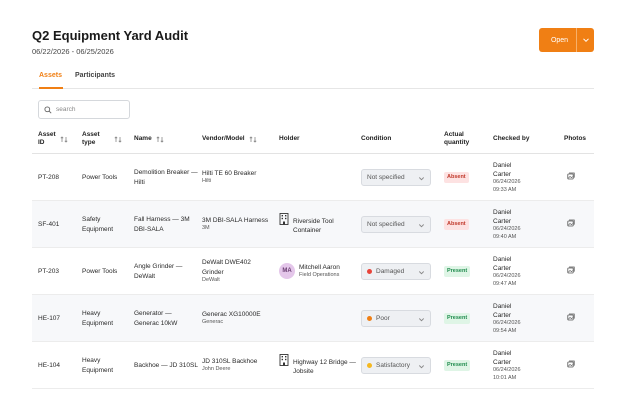 This screenshot has height=420, width=624. What do you see at coordinates (559, 40) in the screenshot?
I see `open-button-label: Open` at bounding box center [559, 40].